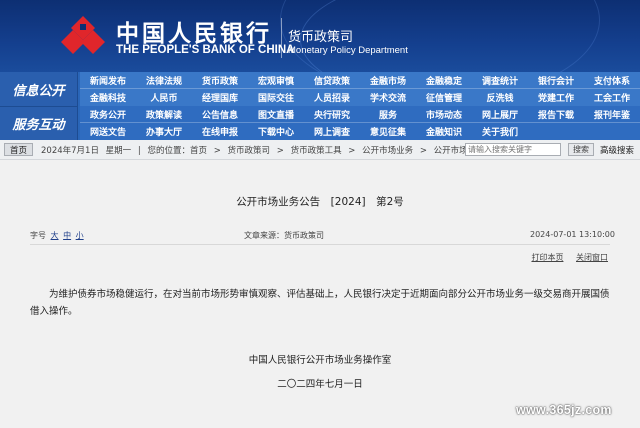 Image resolution: width=640 pixels, height=428 pixels. I want to click on nav-item: 金融科技, so click(108, 97).